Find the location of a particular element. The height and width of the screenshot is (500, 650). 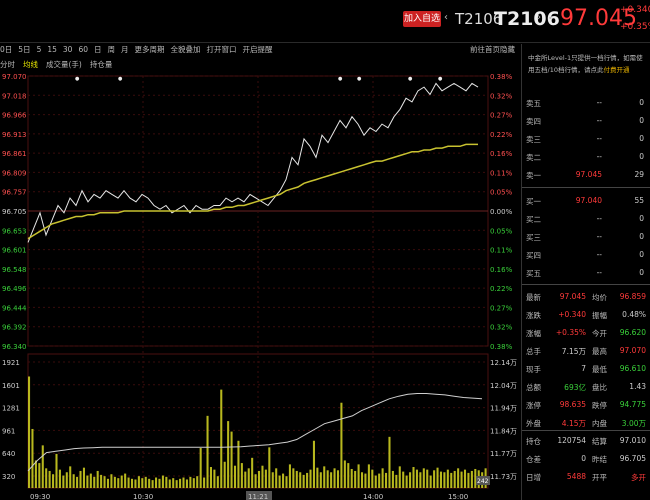

event-marker-icon: ● is located at coordinates (359, 79).